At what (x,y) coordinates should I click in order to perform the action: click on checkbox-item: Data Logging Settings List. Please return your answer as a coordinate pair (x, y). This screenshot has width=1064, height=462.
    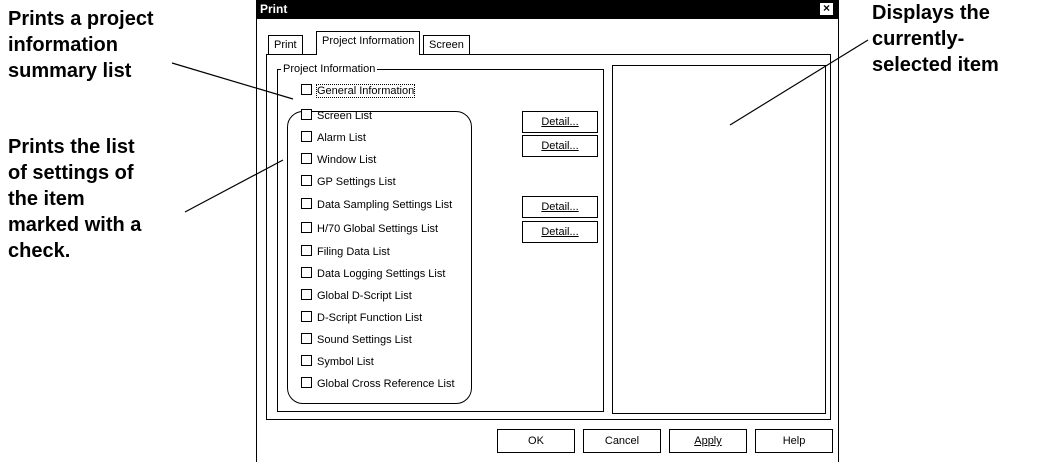
    Looking at the image, I should click on (373, 274).